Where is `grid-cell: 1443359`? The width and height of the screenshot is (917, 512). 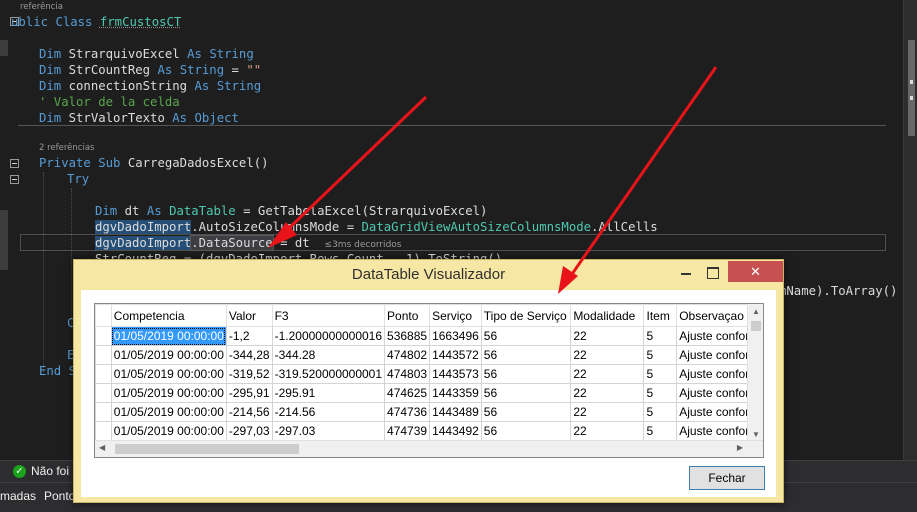
grid-cell: 1443359 is located at coordinates (455, 393).